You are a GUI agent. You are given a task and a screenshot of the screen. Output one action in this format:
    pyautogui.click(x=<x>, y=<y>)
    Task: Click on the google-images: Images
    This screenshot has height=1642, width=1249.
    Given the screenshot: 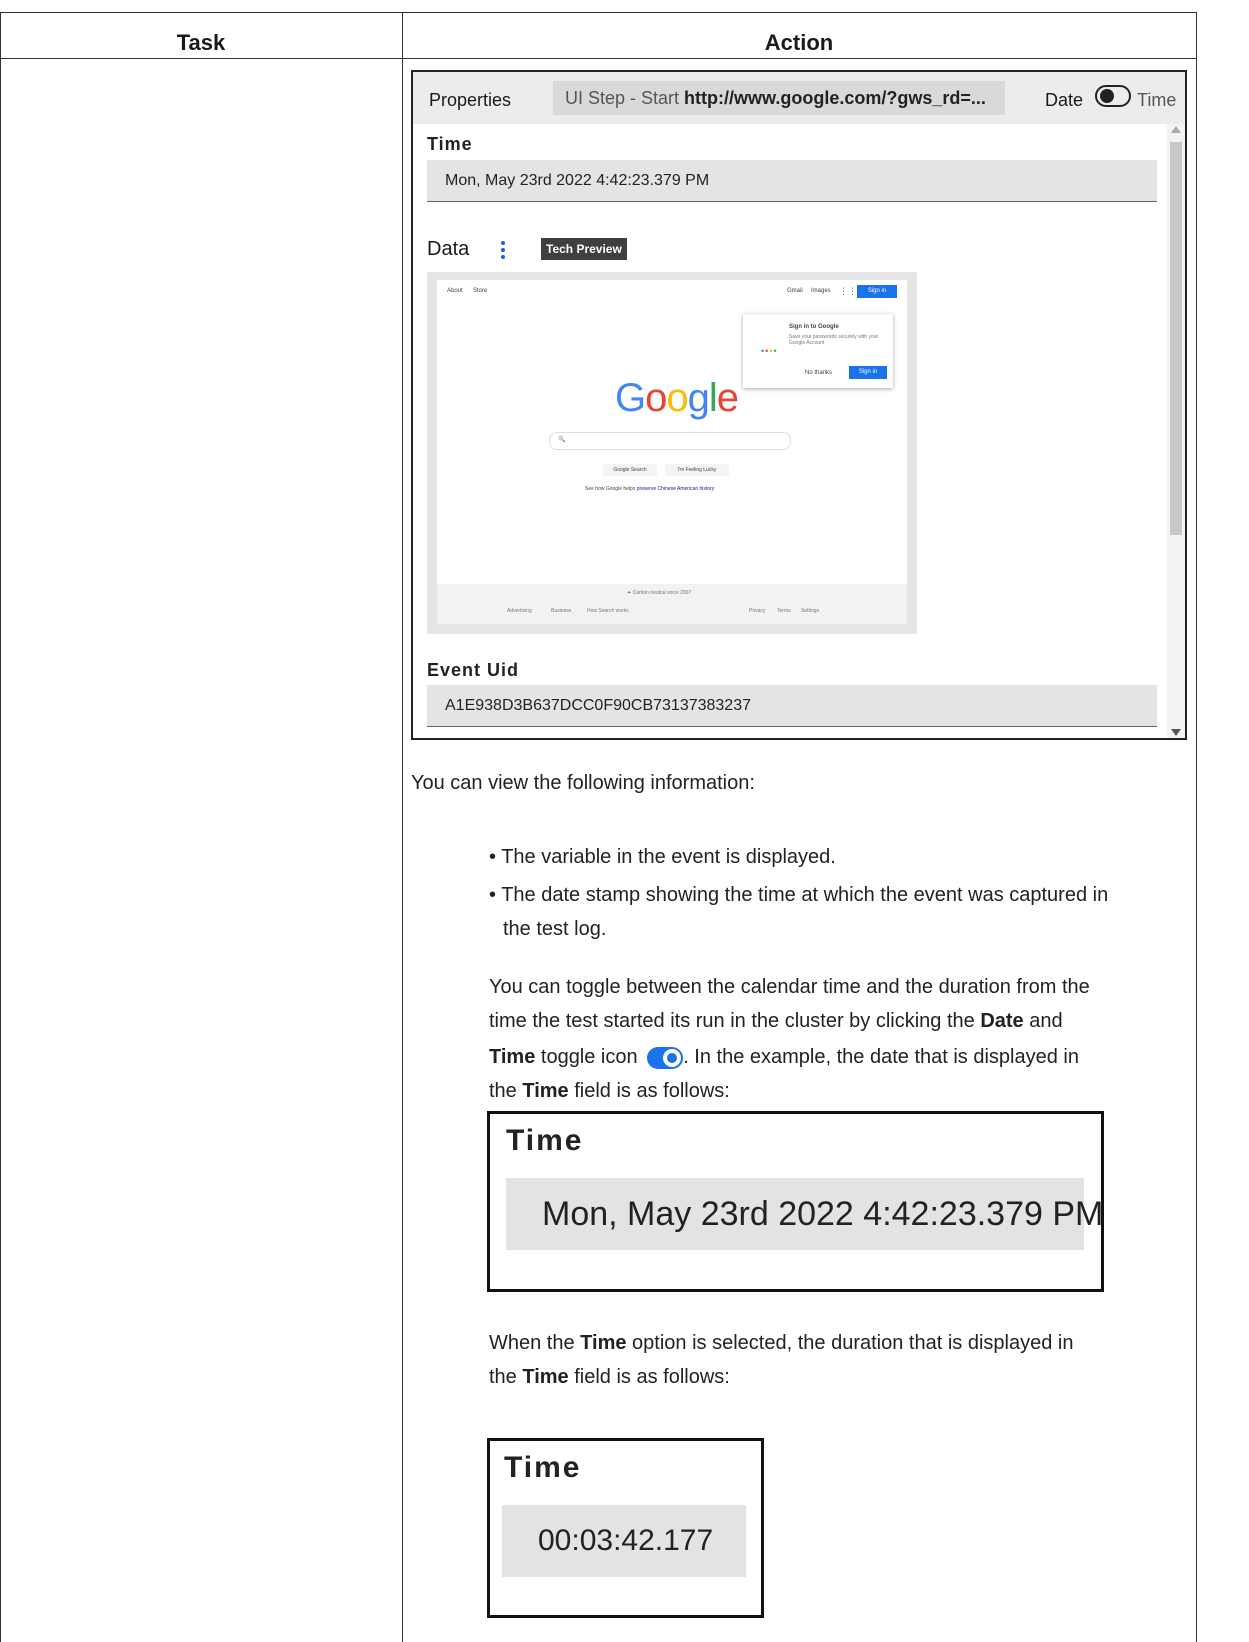 What is the action you would take?
    pyautogui.click(x=821, y=291)
    